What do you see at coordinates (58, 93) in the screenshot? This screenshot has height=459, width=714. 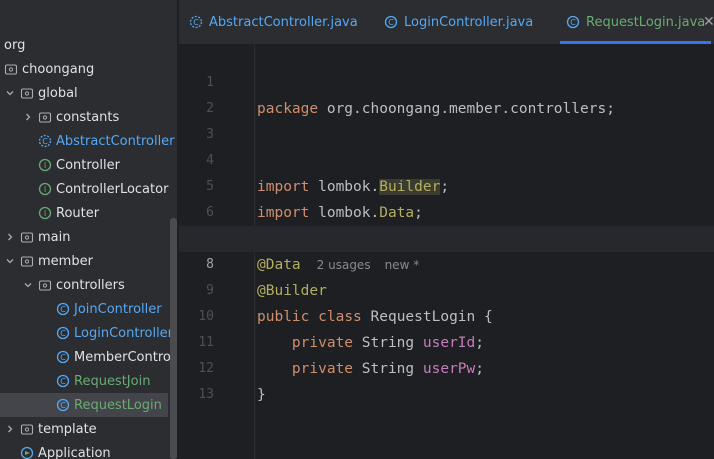 I see `tree-item-label: global` at bounding box center [58, 93].